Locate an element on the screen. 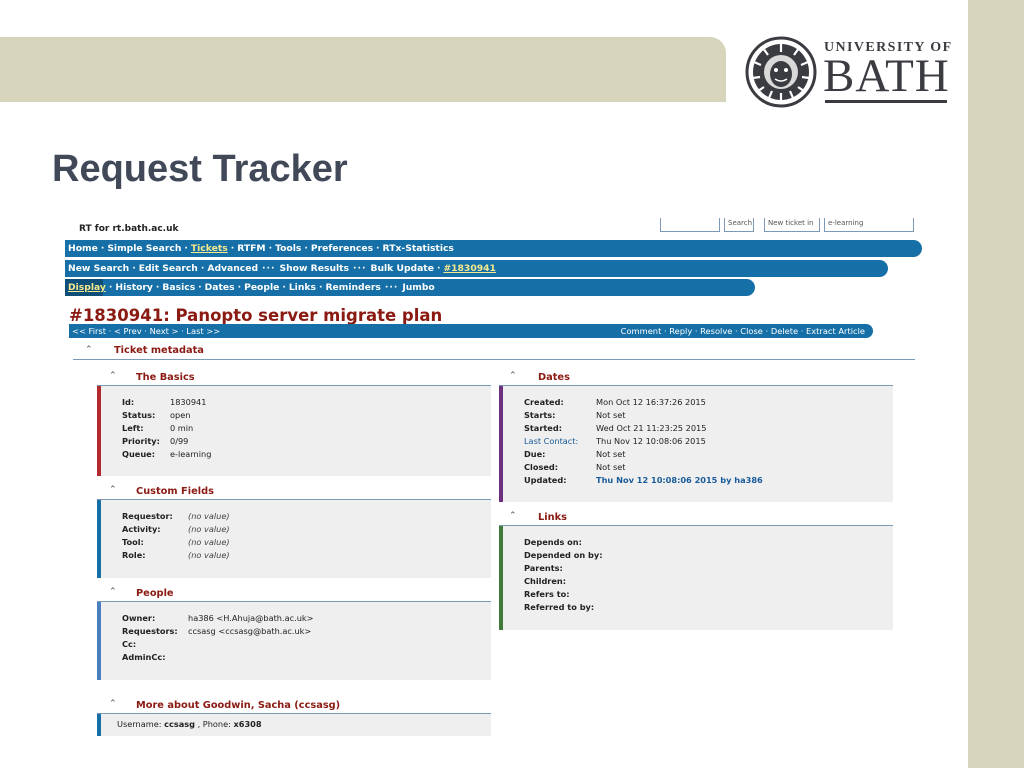 This screenshot has height=768, width=1024. section-links-header: ⌃ Links is located at coordinates (696, 517).